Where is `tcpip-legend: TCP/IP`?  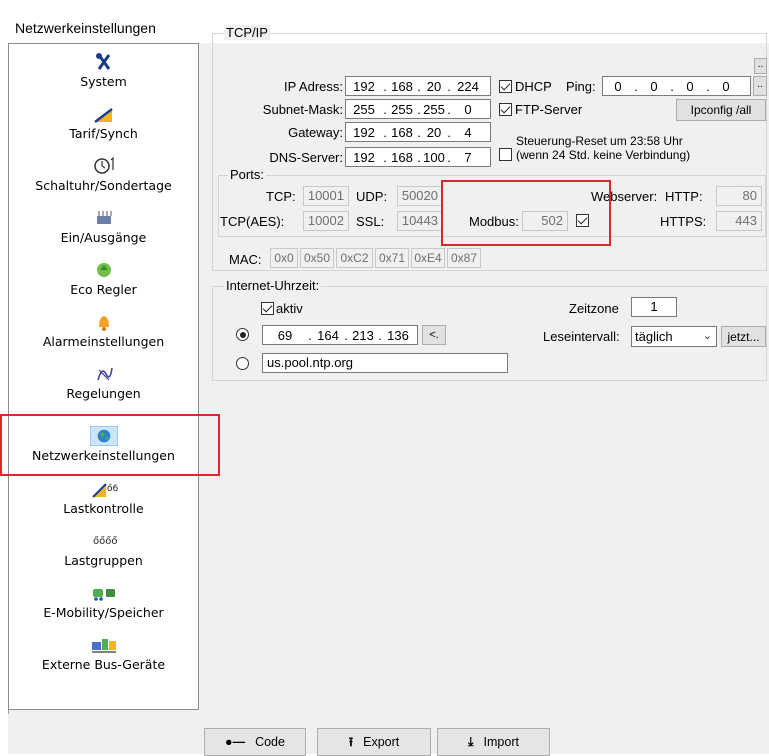
tcpip-legend: TCP/IP is located at coordinates (247, 32).